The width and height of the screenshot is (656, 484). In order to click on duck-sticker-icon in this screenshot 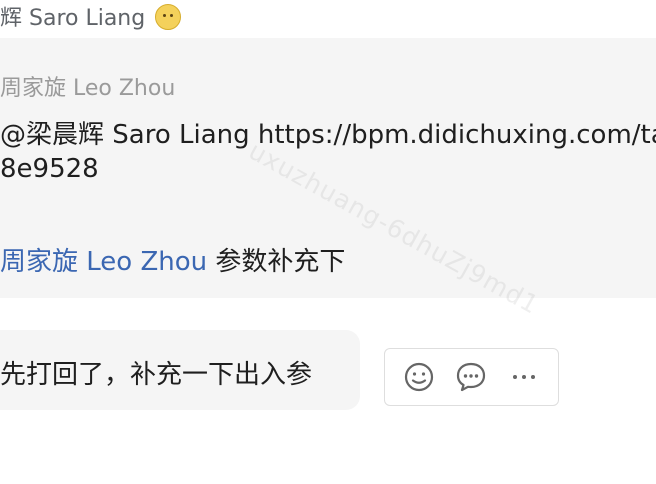, I will do `click(168, 17)`.